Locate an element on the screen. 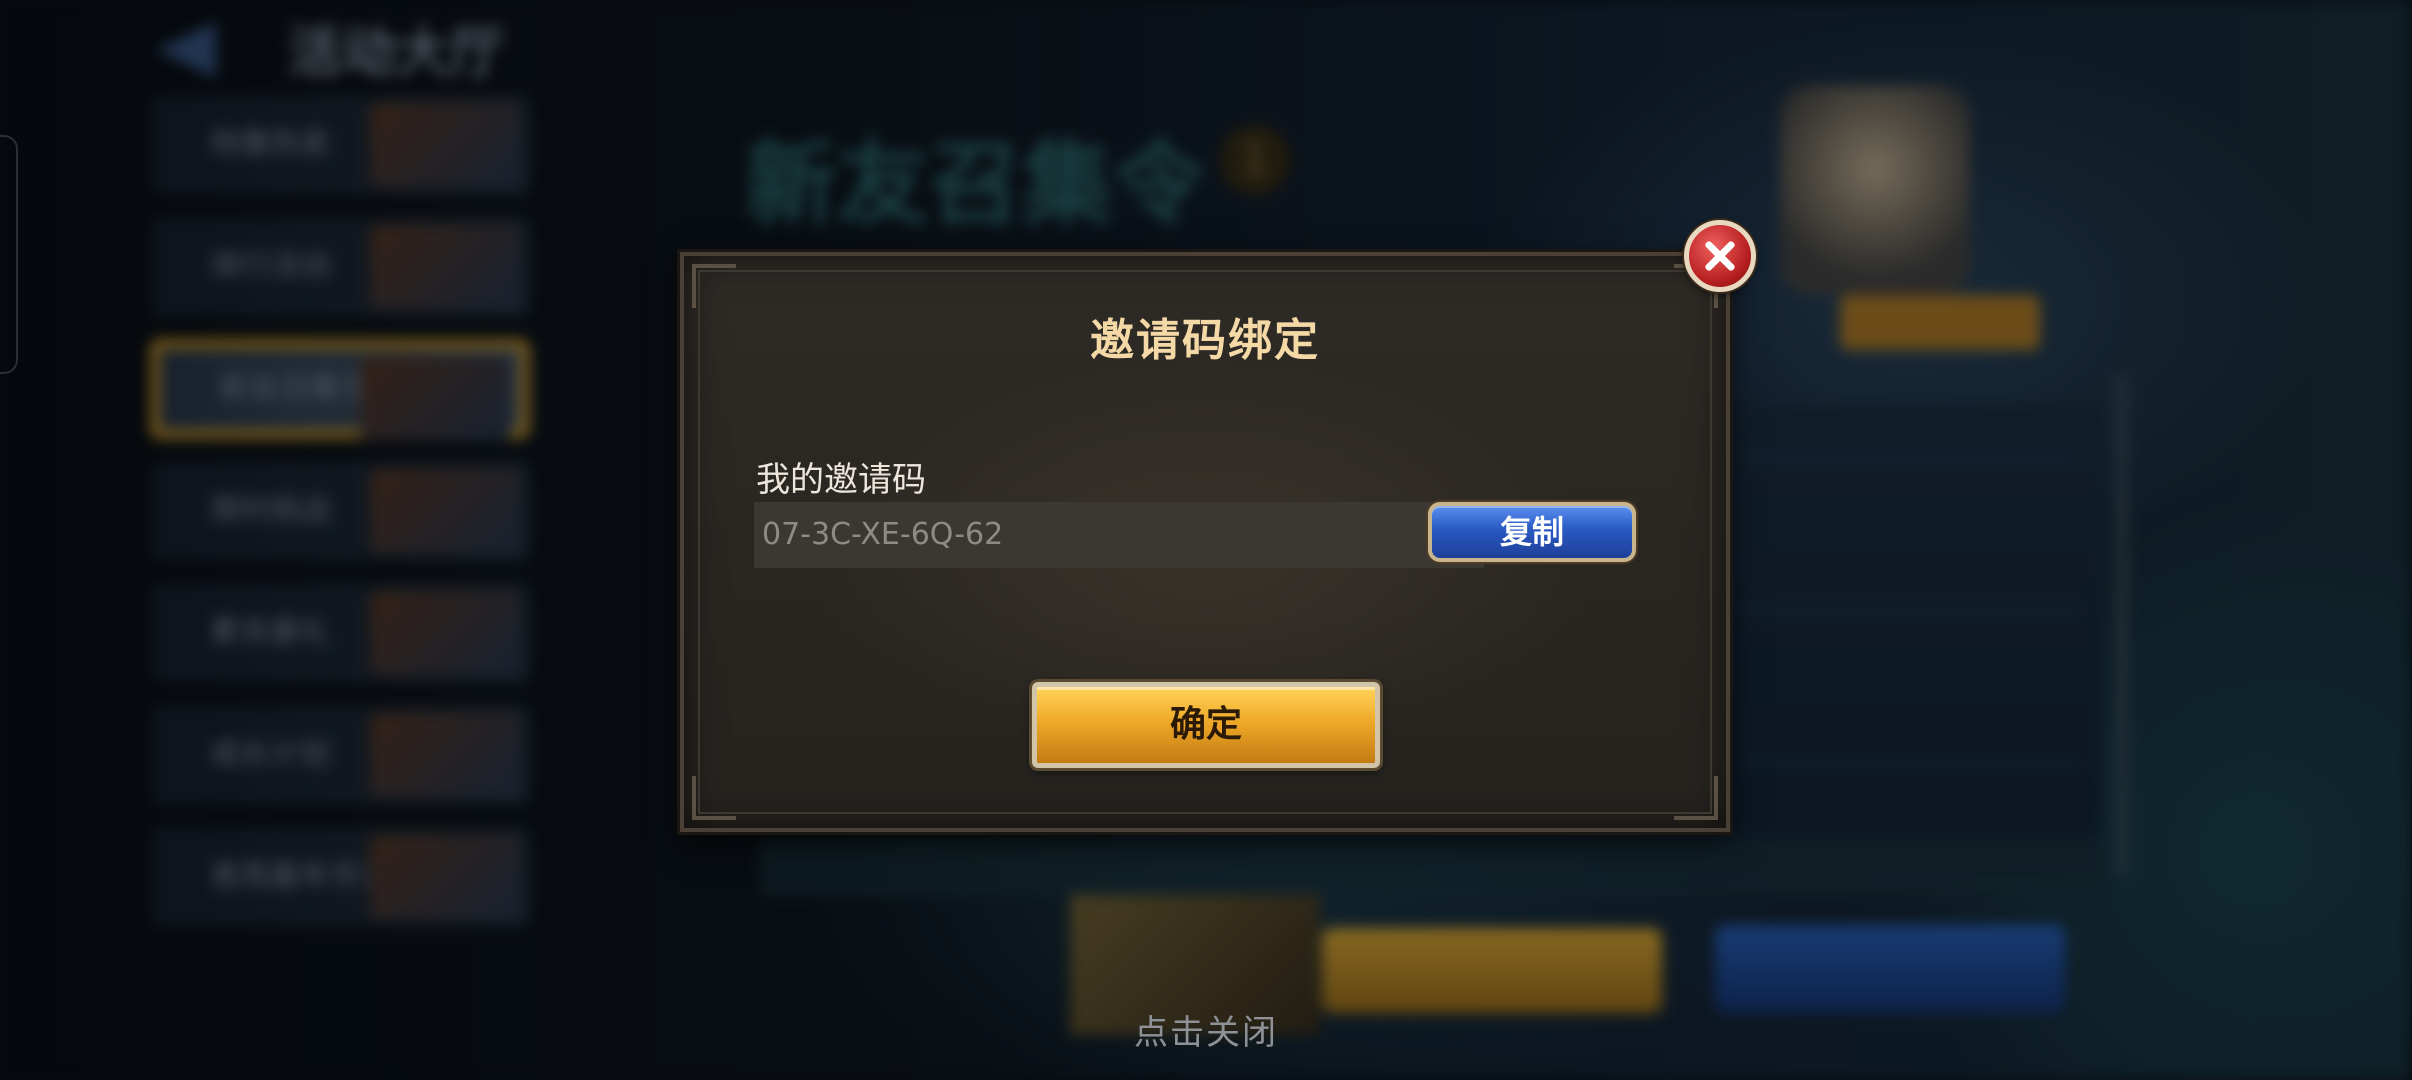 The height and width of the screenshot is (1080, 2412). invite-code-field: 07-3C-XE-6Q-62 is located at coordinates (1119, 535).